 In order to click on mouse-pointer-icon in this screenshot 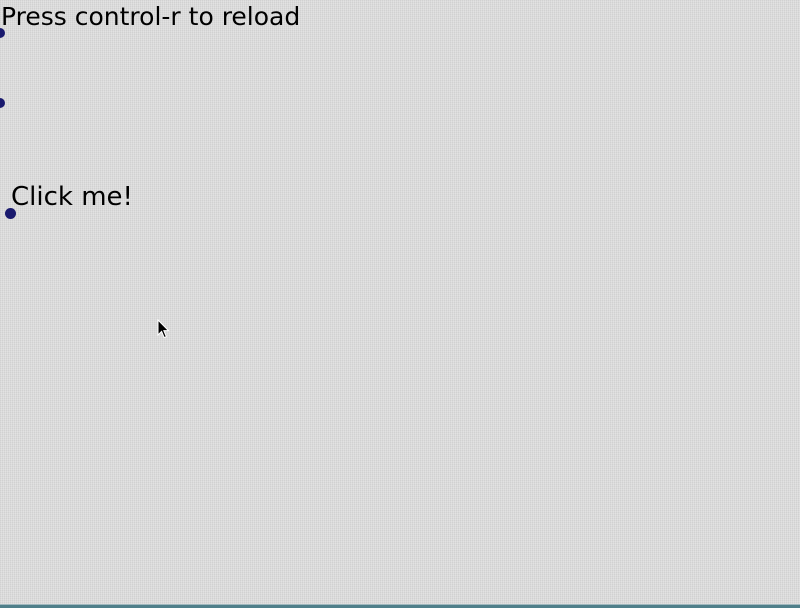, I will do `click(163, 329)`.